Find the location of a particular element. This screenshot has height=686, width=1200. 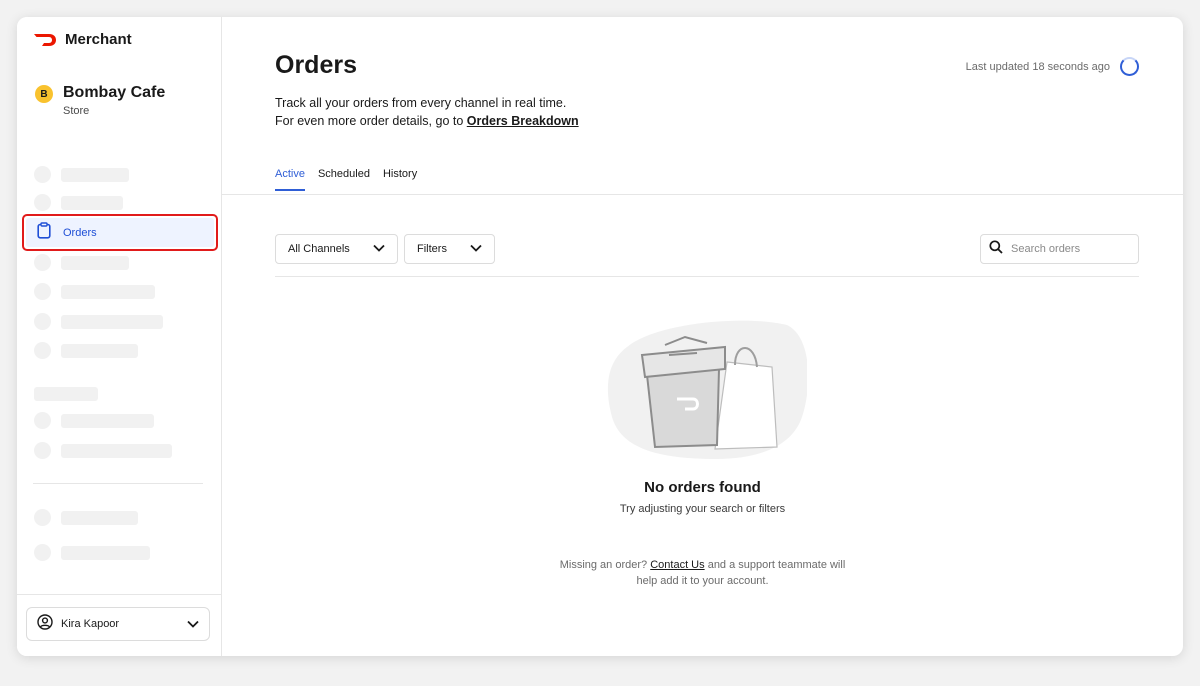

help-prefix: Missing an order? is located at coordinates (605, 565).